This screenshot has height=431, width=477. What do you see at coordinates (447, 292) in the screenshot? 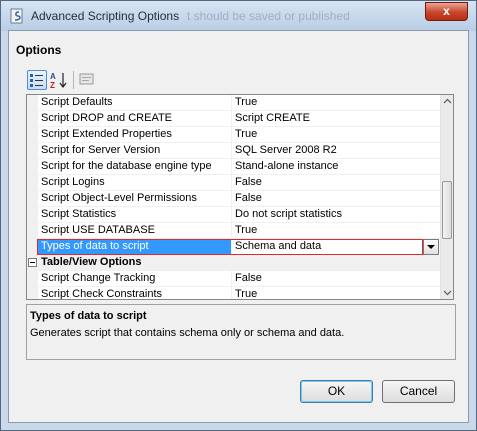
I see `scroll-down-icon` at bounding box center [447, 292].